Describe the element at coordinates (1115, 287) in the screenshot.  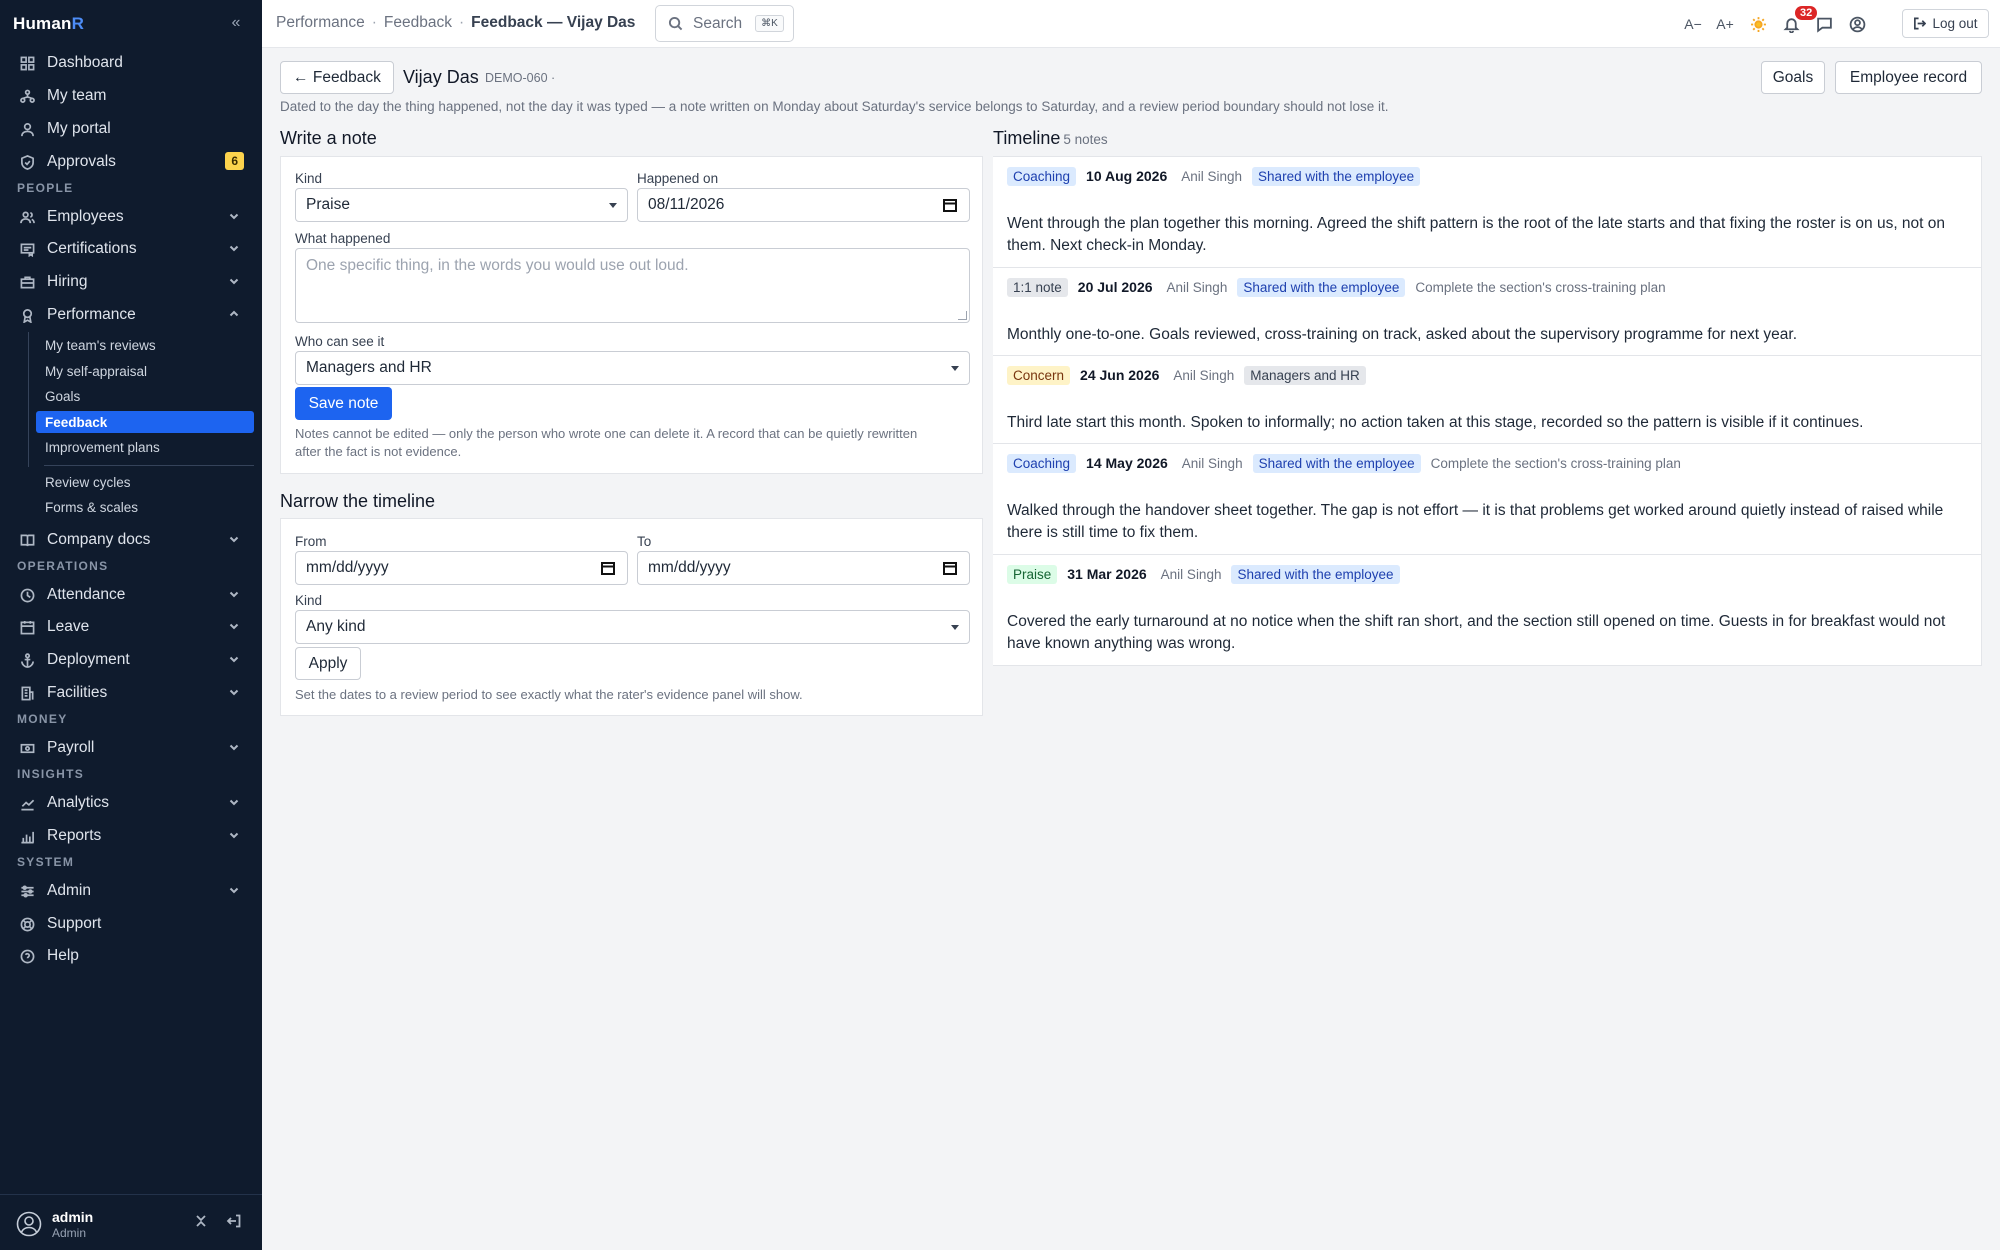
I see `entry-date: 20 Jul 2026` at that location.